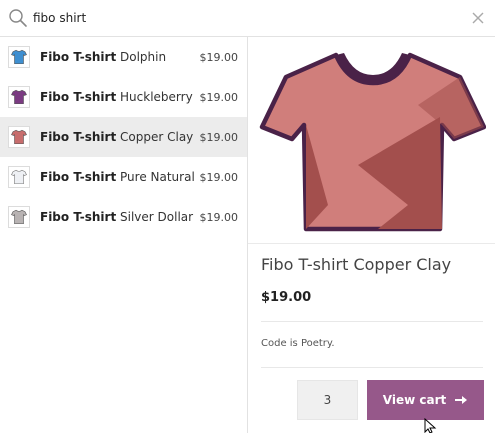 The height and width of the screenshot is (433, 495). I want to click on result-item-silver-dollar: Fibo T-shirt Silver Dollar $19.00, so click(123, 217).